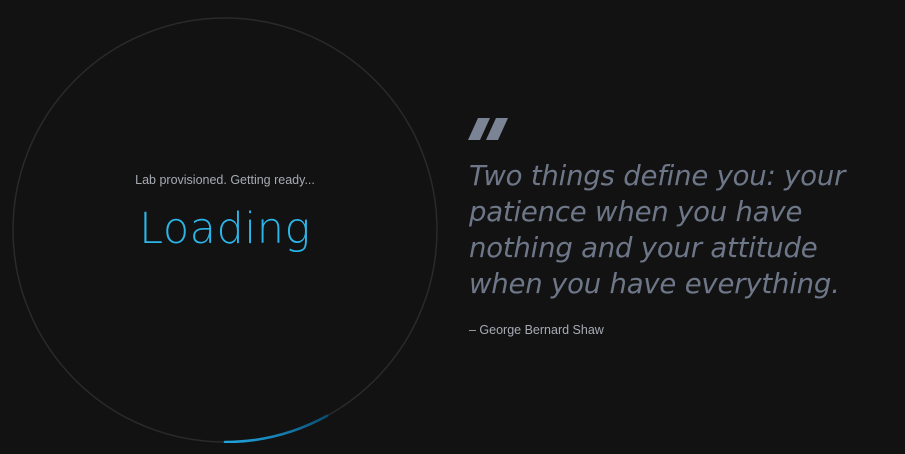  What do you see at coordinates (276, 428) in the screenshot?
I see `progress-ring-arc` at bounding box center [276, 428].